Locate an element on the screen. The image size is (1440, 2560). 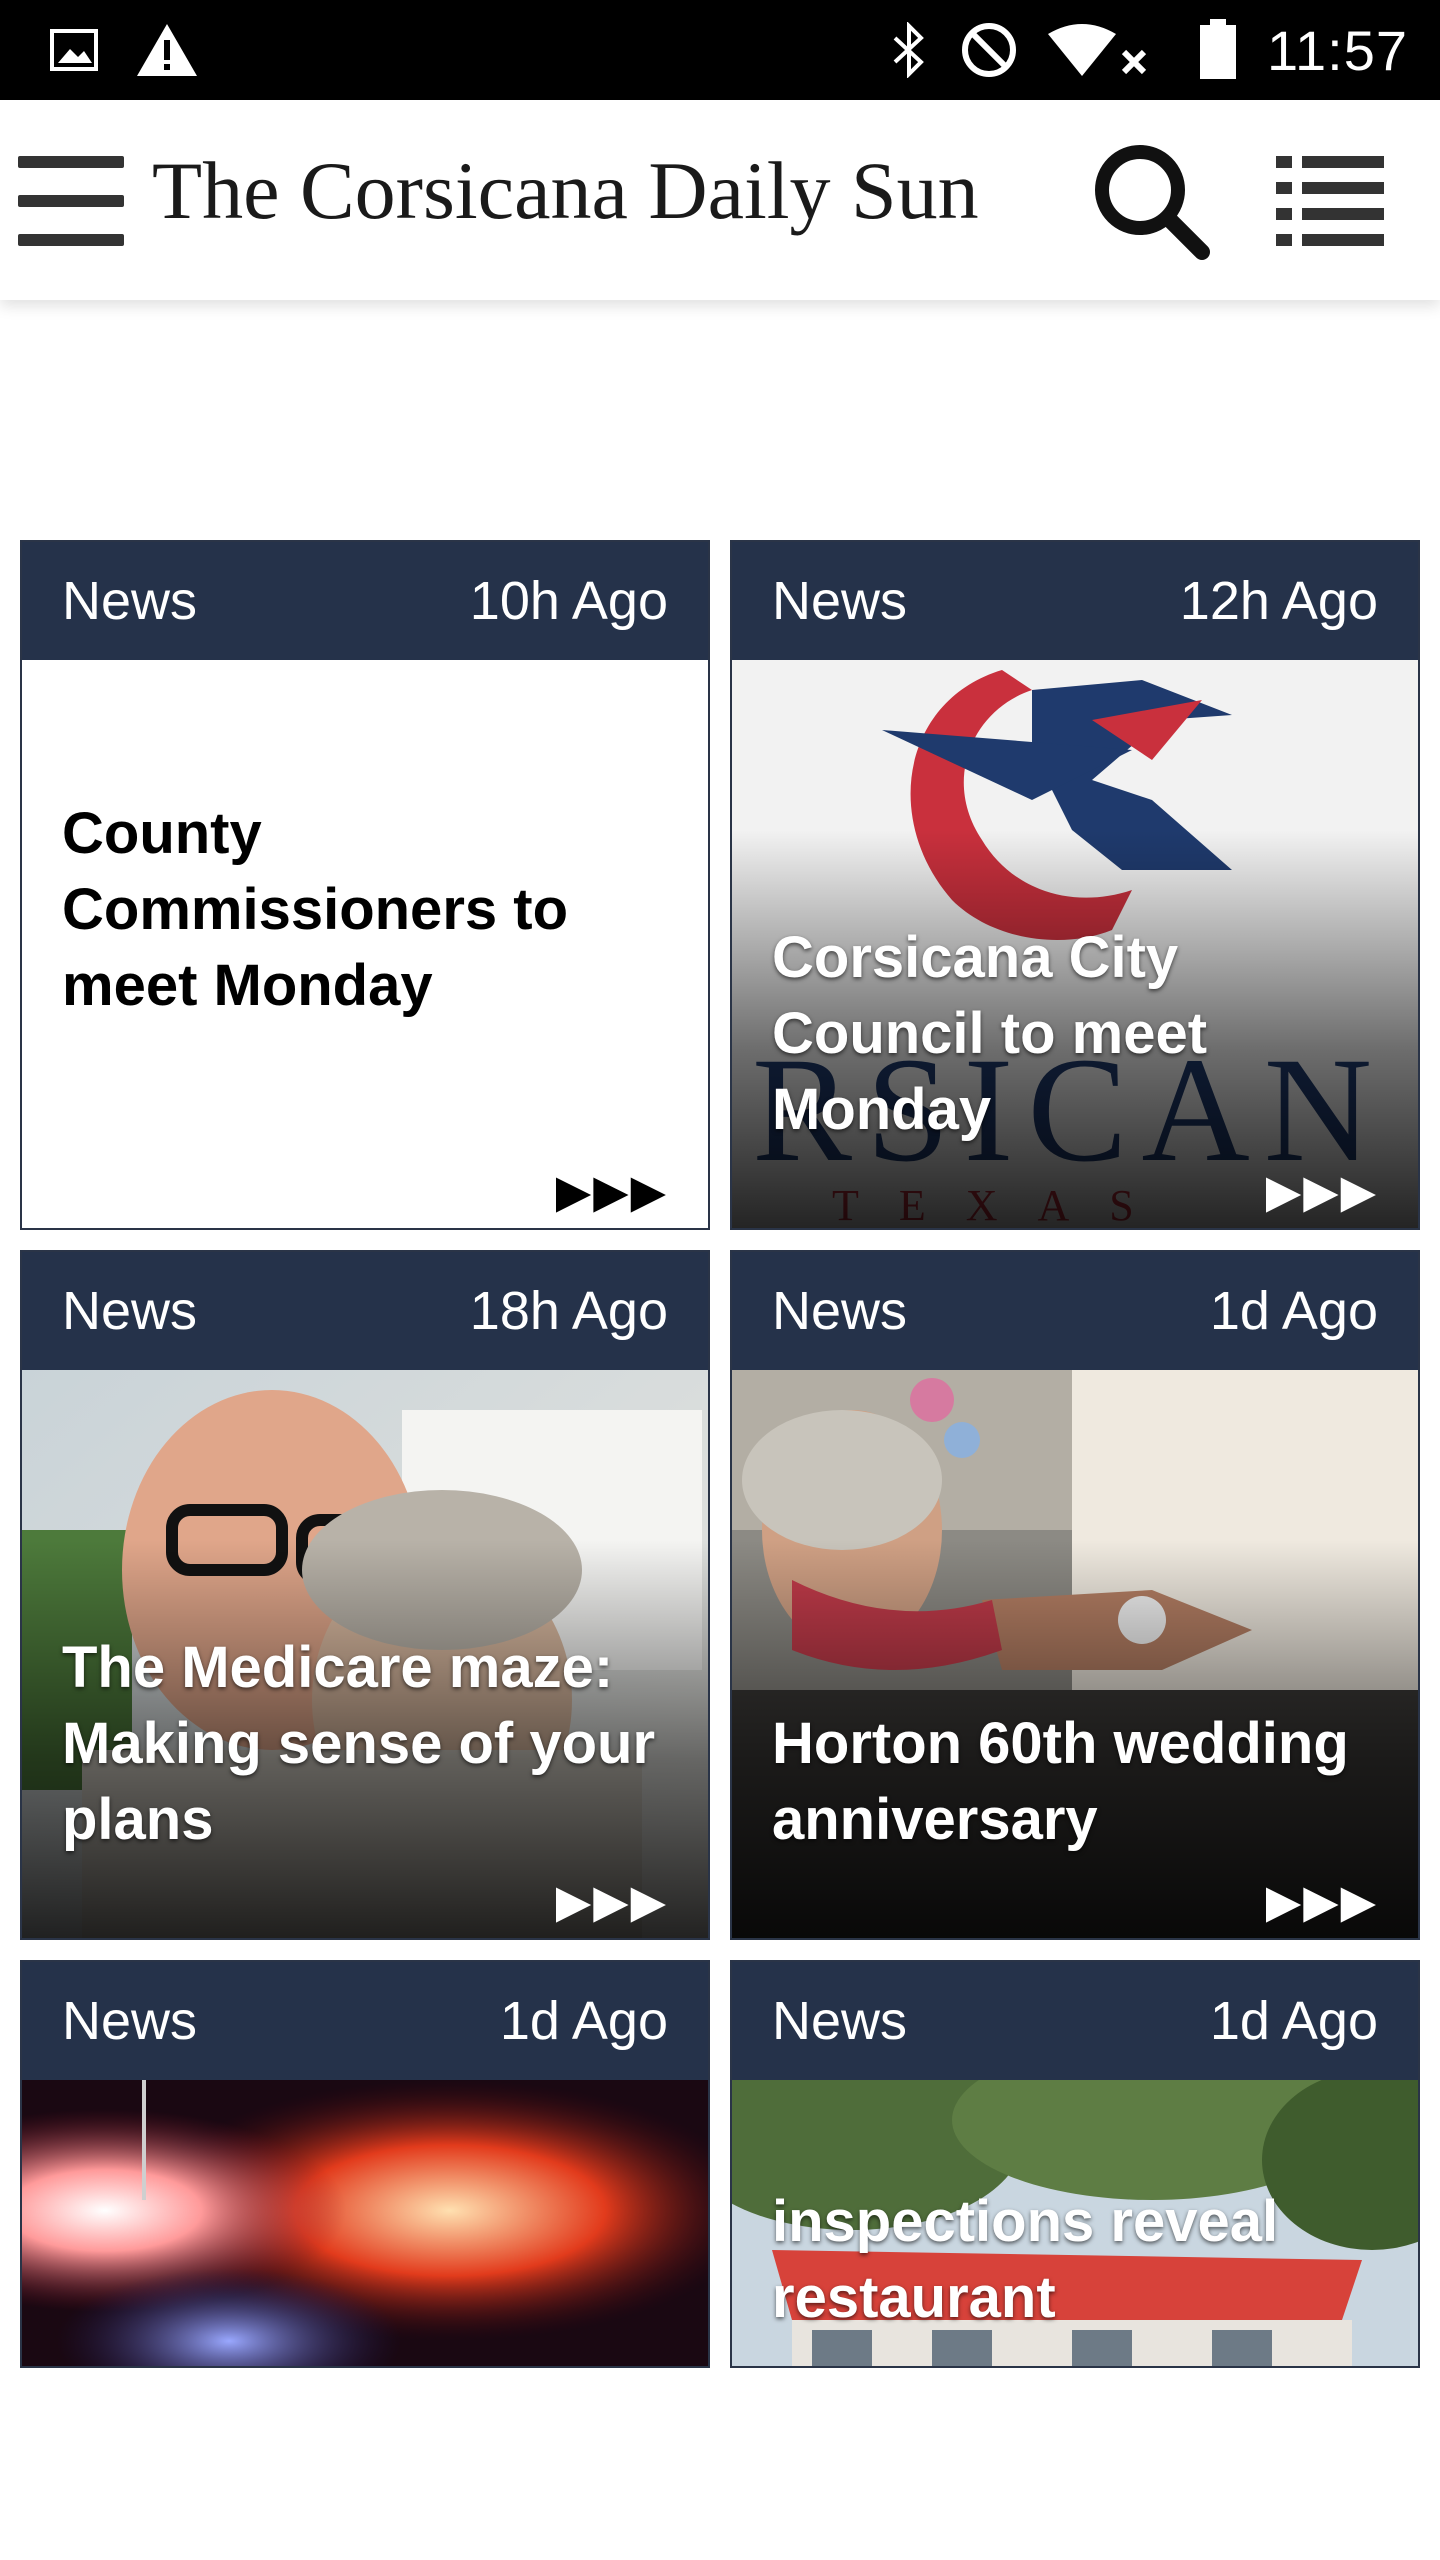
card-body: County Commissioners to meet Monday ▶▶▶ is located at coordinates (365, 944).